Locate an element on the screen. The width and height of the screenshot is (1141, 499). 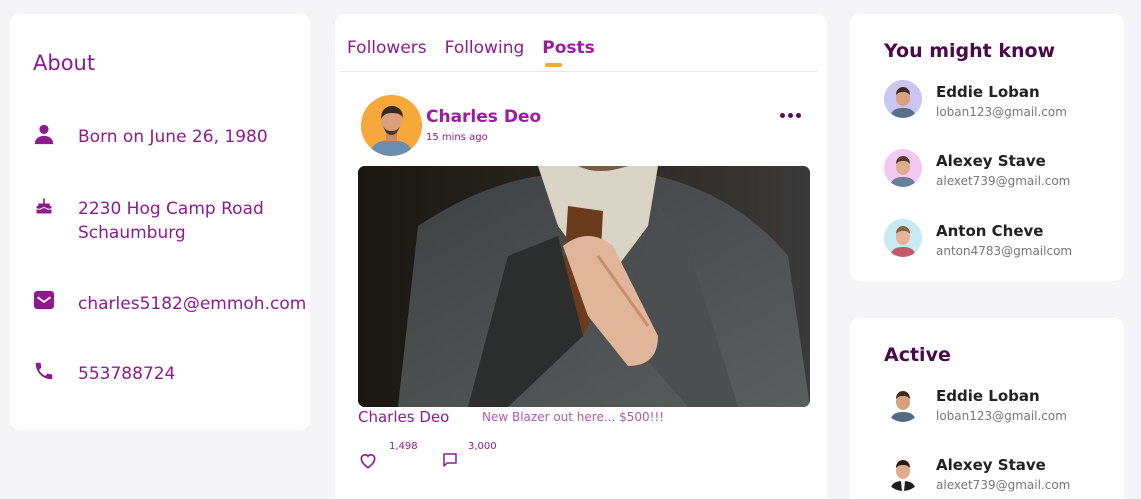
comment-icon is located at coordinates (450, 460).